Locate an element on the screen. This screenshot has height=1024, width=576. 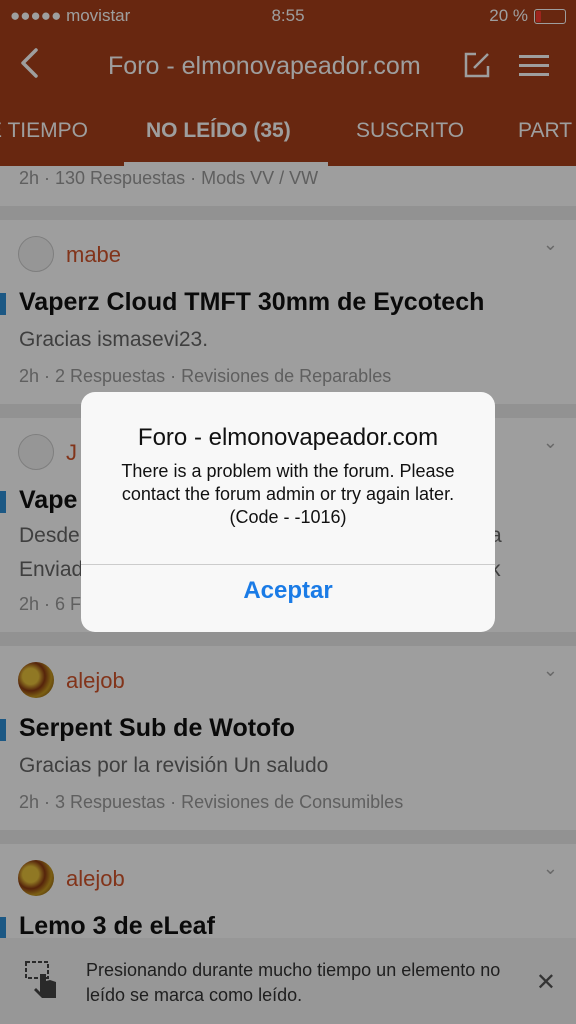
alert-title: Foro - elmonovapeador.com is located at coordinates (288, 437).